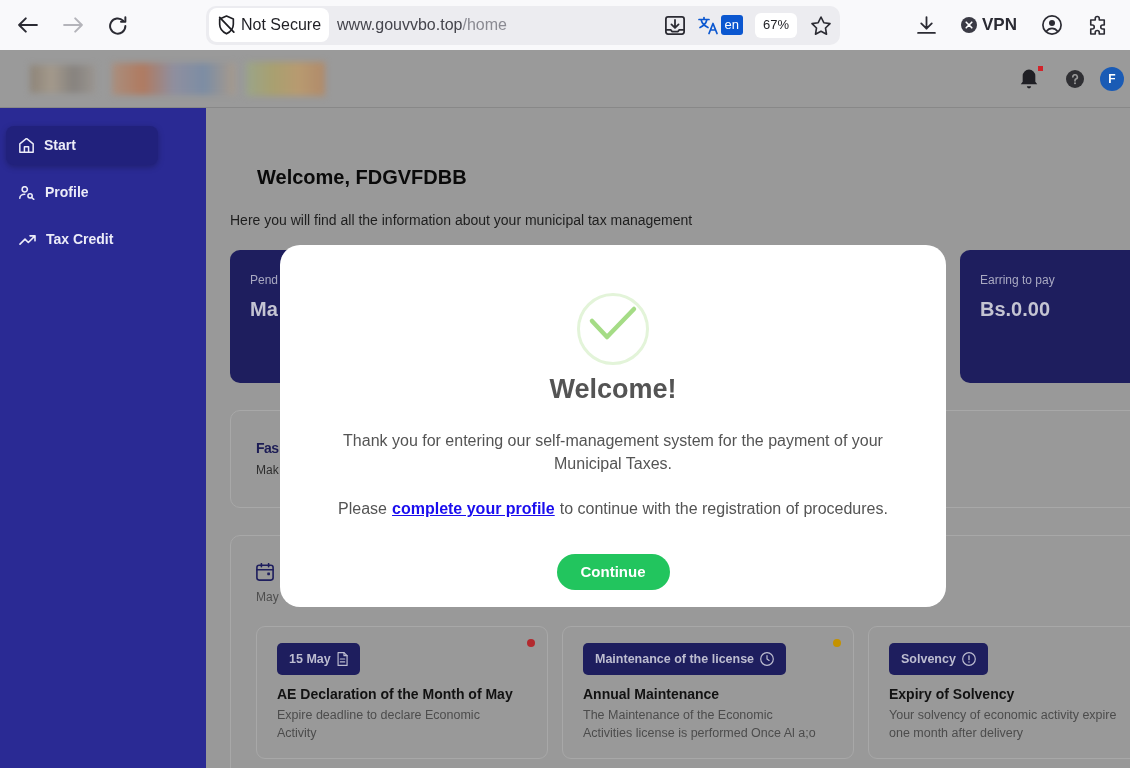  I want to click on account-icon, so click(1051, 25).